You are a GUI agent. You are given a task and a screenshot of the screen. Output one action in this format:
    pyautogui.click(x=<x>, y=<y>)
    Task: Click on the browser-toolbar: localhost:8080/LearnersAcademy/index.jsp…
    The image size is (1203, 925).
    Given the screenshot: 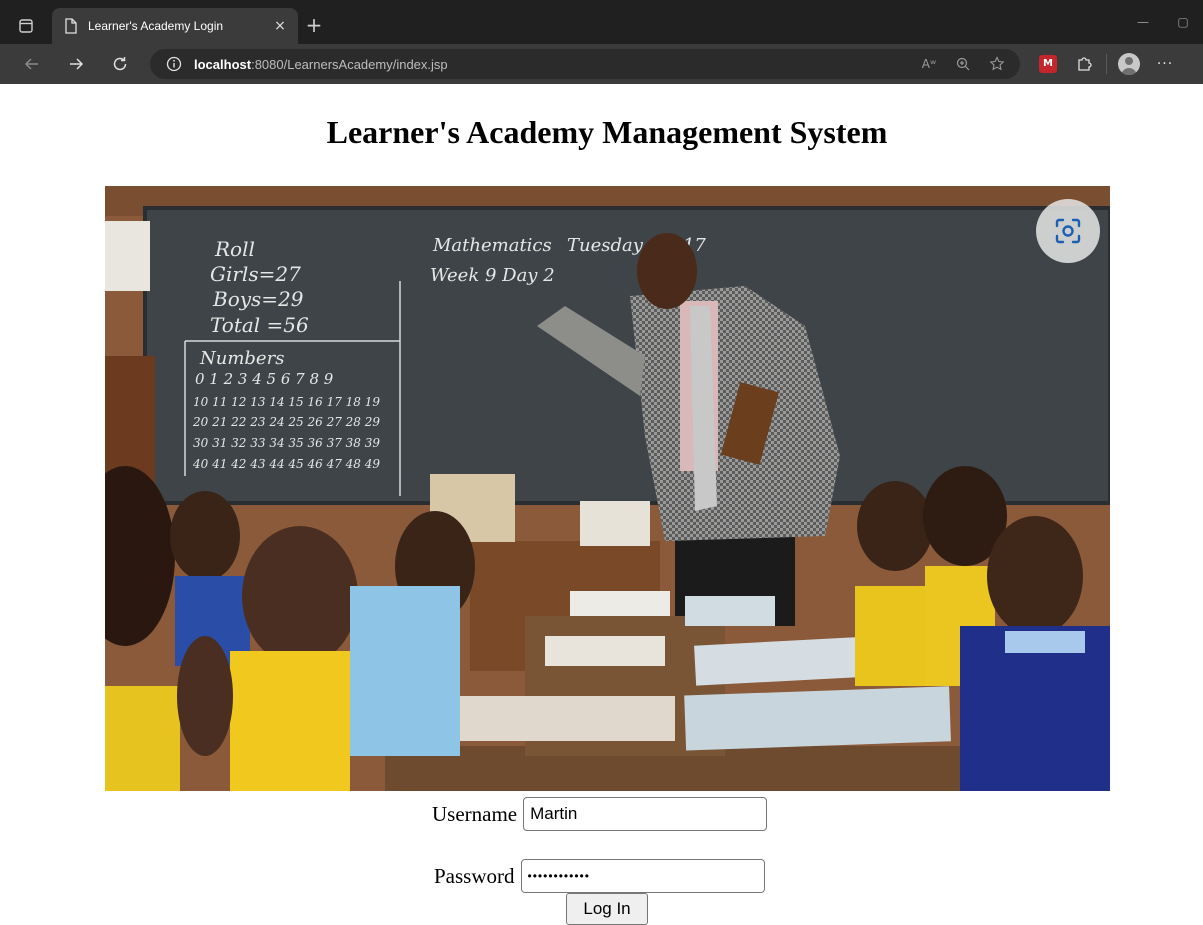 What is the action you would take?
    pyautogui.click(x=601, y=64)
    